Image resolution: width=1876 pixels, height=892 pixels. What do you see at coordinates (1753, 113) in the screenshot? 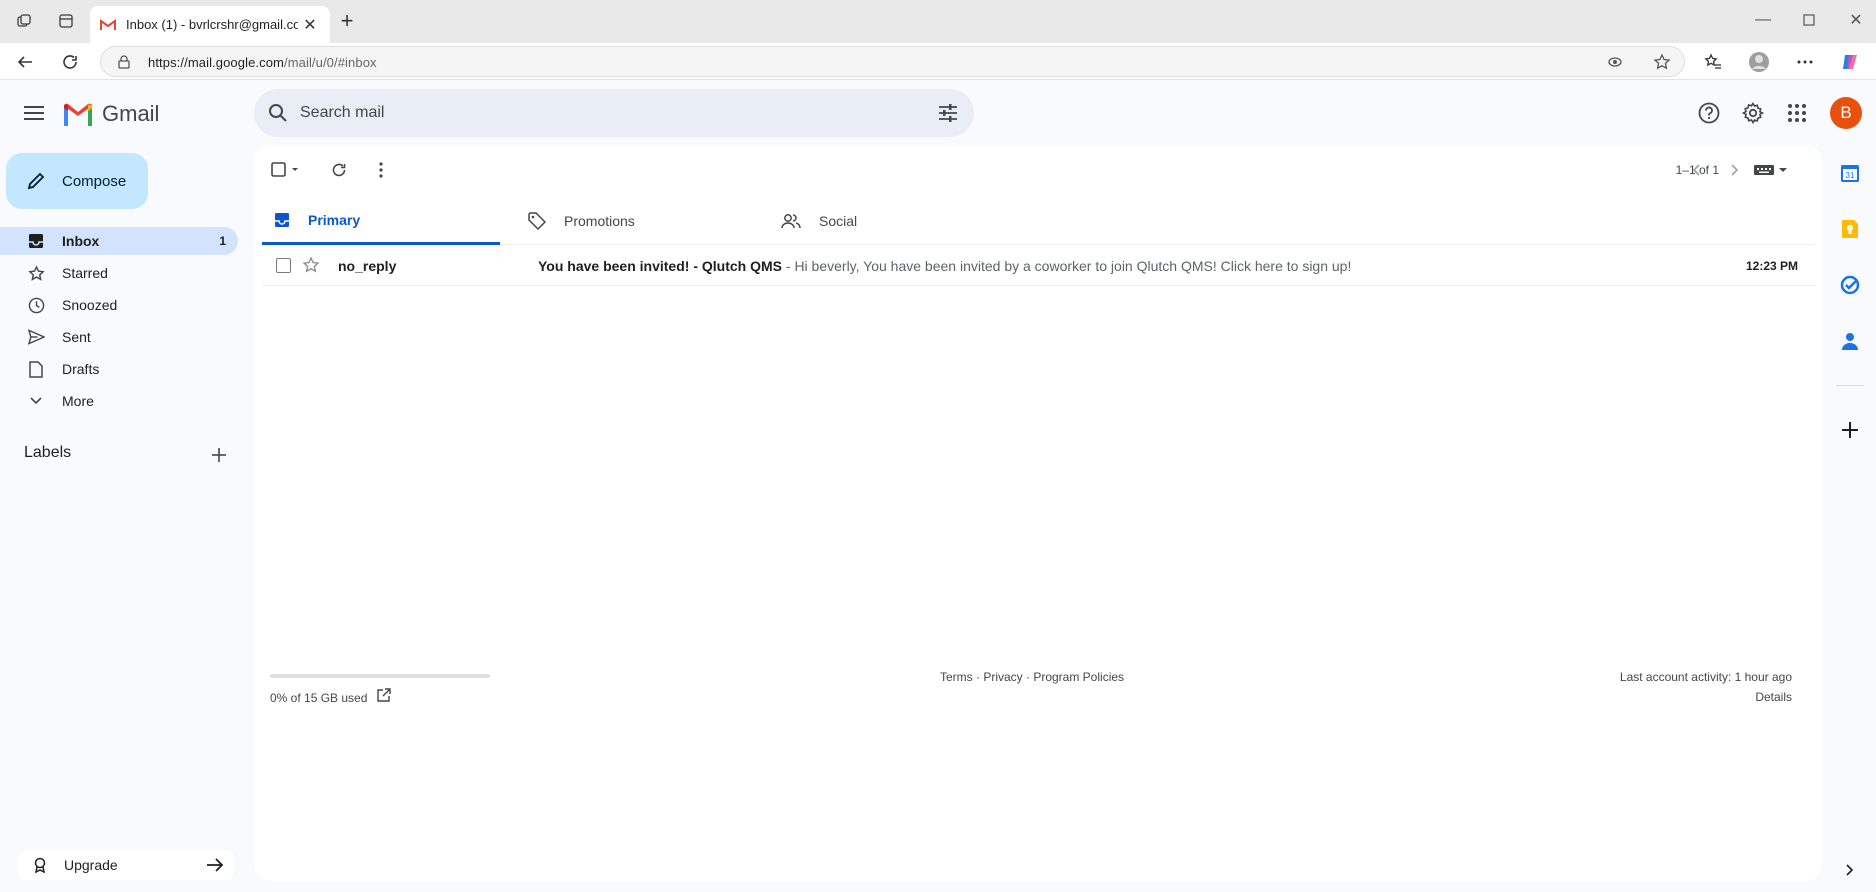
I see `settings-gear-icon` at bounding box center [1753, 113].